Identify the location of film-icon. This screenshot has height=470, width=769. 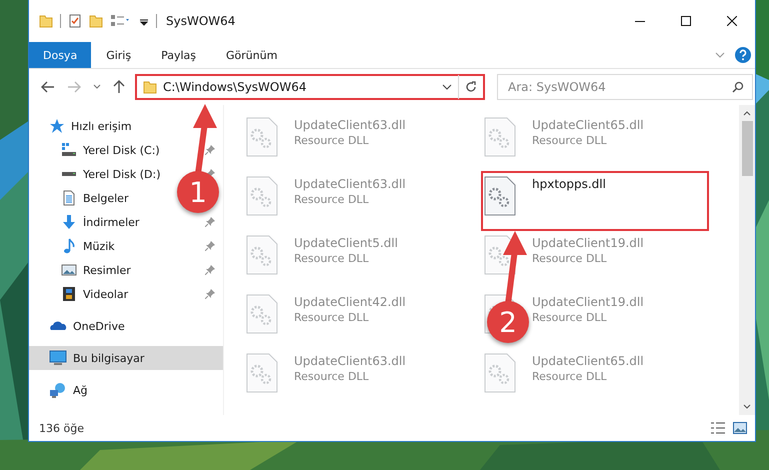
(69, 294).